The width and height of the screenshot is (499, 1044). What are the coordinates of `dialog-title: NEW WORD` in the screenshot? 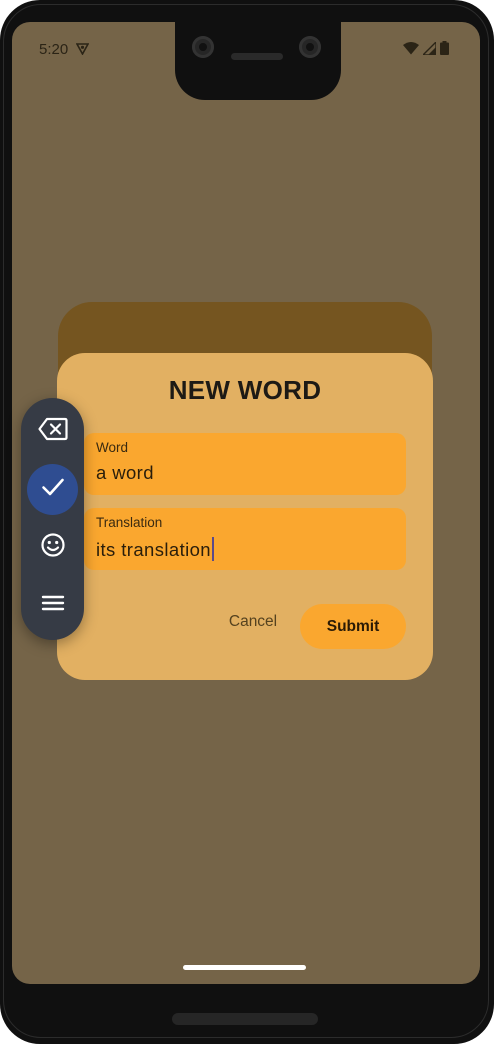 It's located at (245, 390).